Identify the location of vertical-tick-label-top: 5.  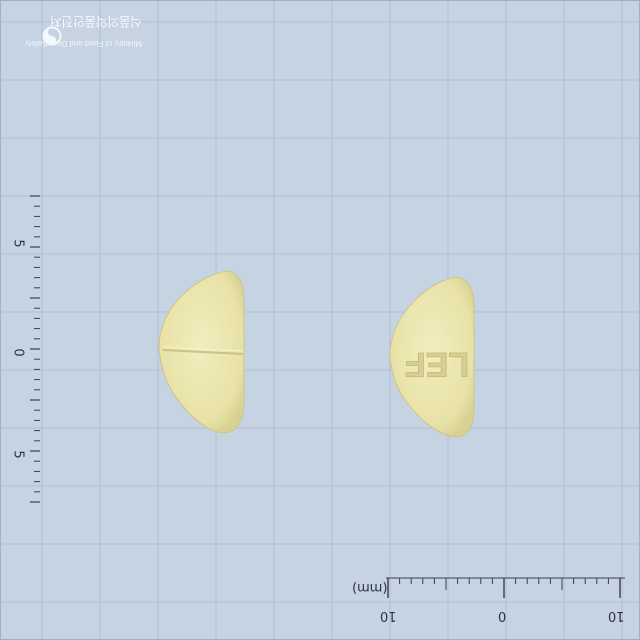
(18, 243).